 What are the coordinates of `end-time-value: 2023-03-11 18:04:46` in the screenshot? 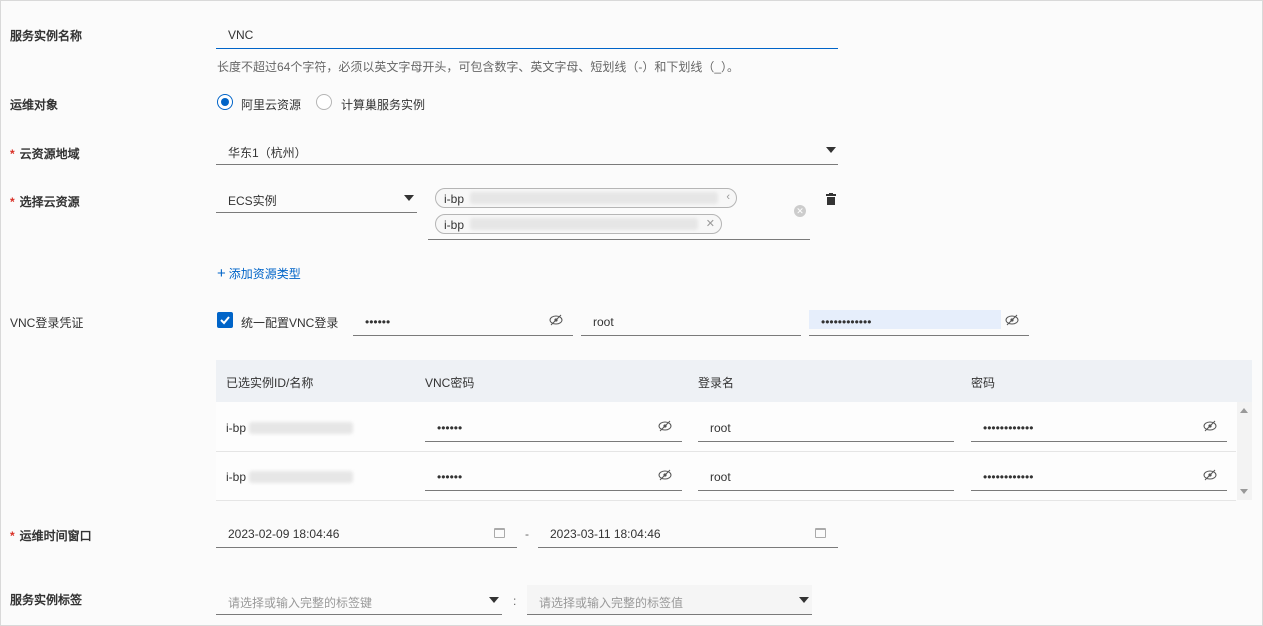 It's located at (605, 534).